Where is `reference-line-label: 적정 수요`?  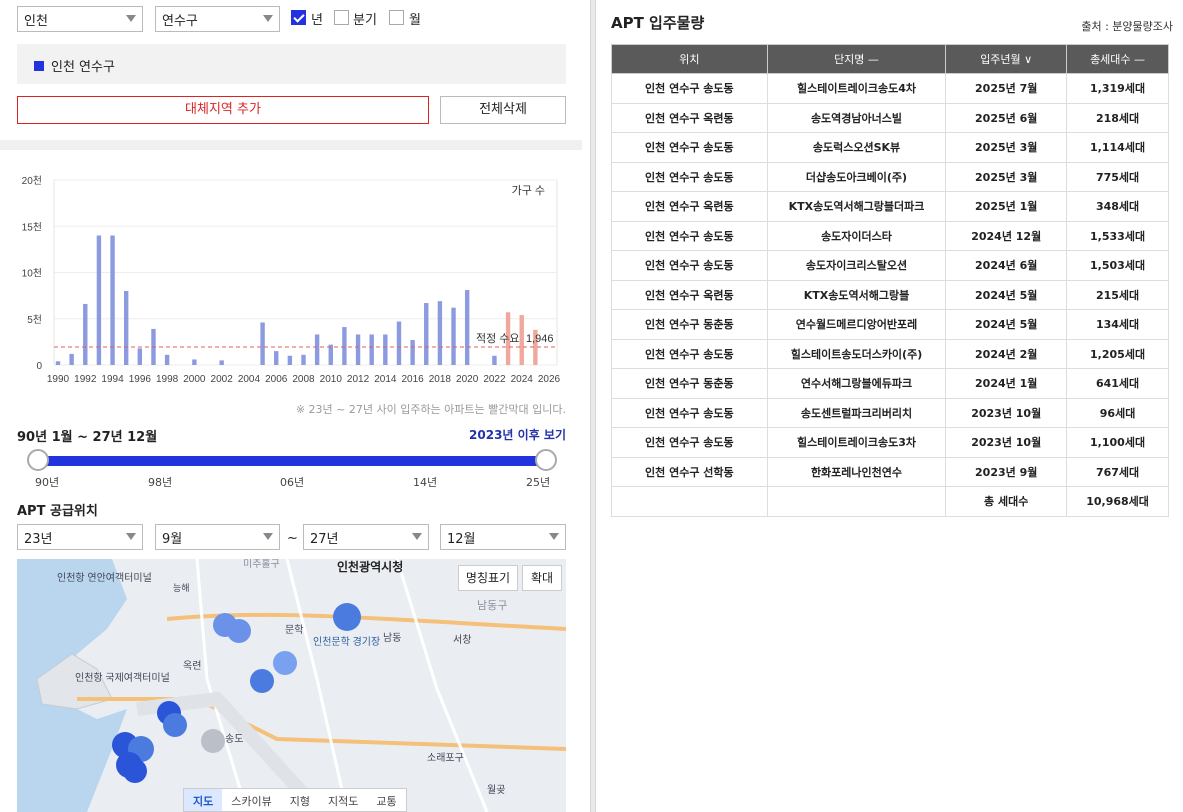
reference-line-label: 적정 수요 is located at coordinates (498, 338).